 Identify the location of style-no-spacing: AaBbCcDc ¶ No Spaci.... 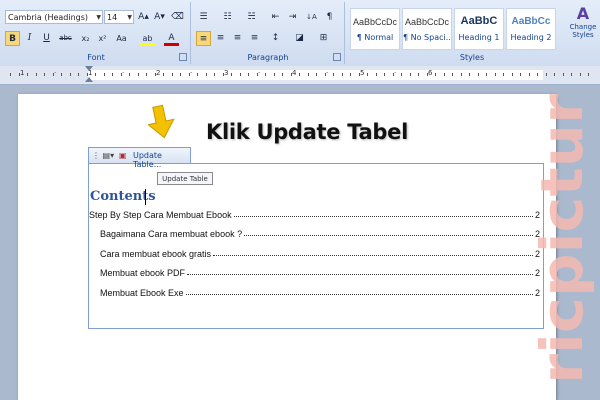
(427, 29).